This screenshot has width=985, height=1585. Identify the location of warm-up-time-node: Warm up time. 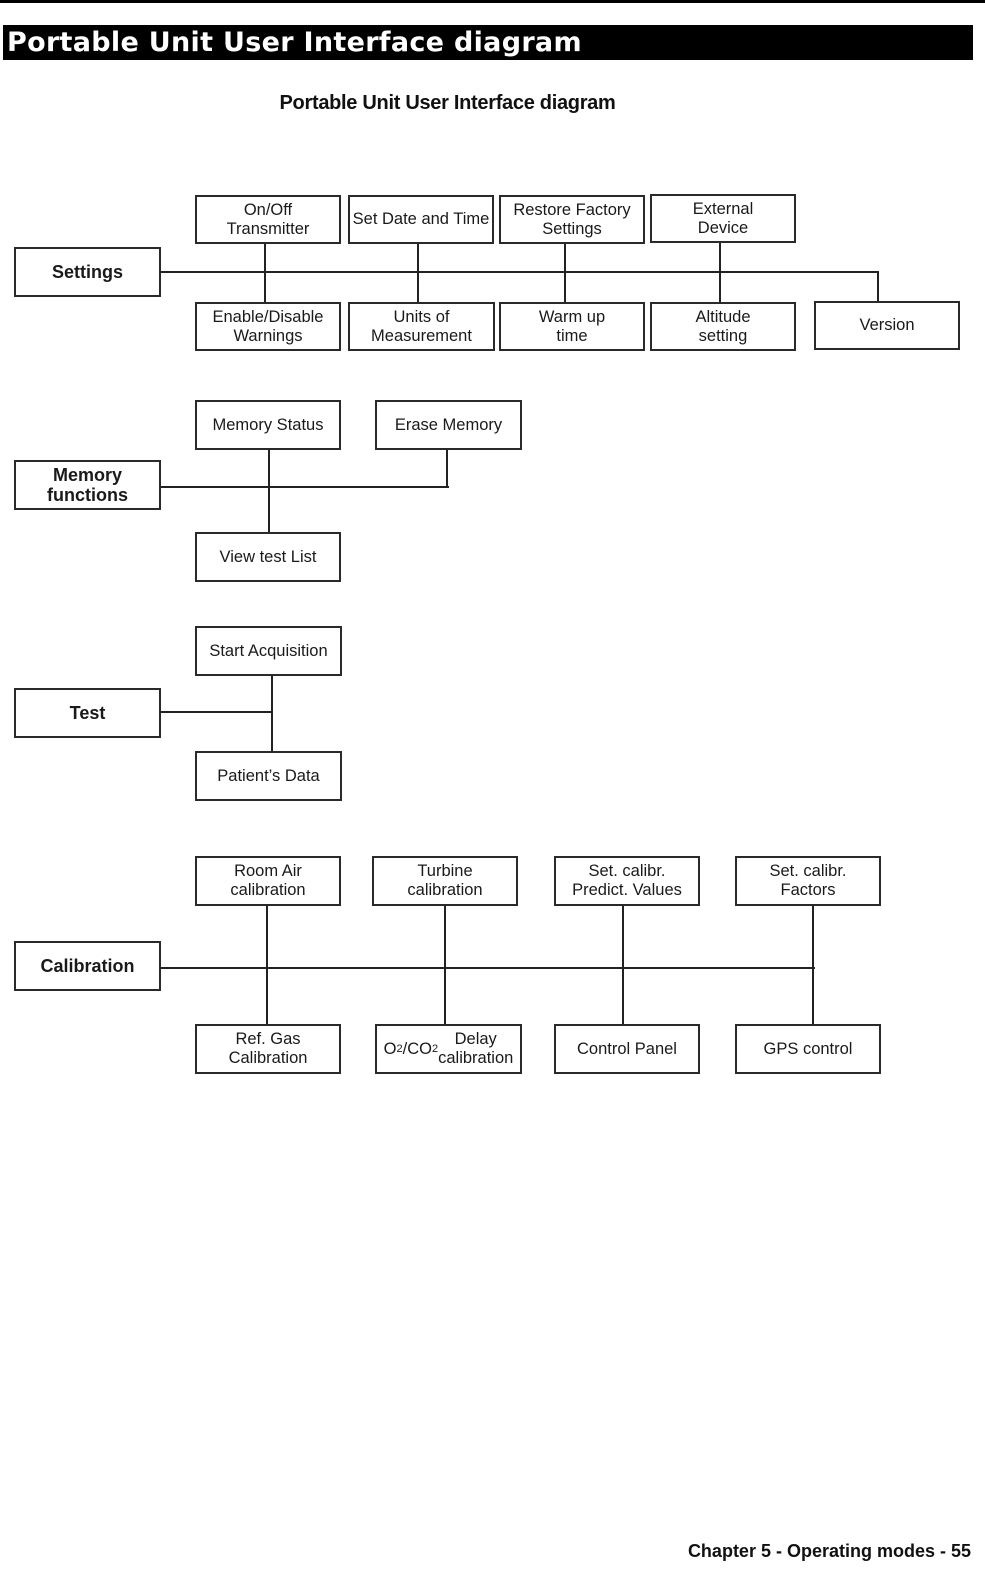
(572, 326).